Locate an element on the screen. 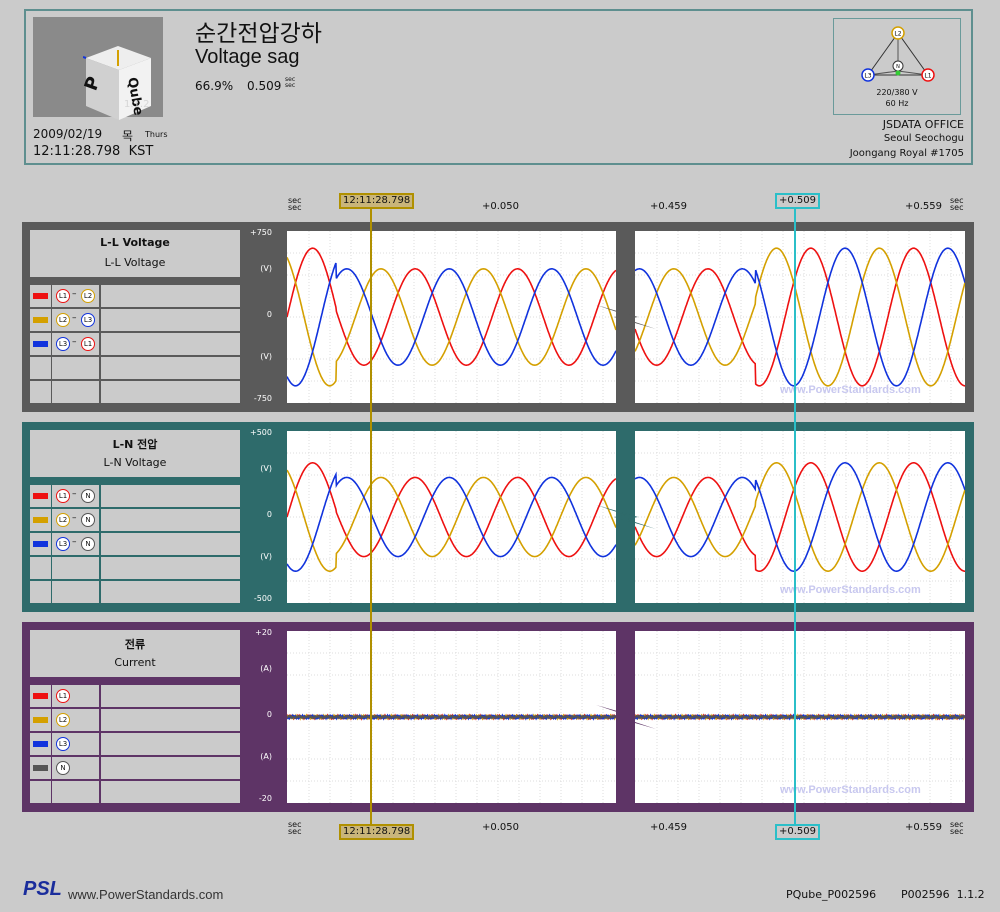  time-tick-0050-top: +0.050 is located at coordinates (501, 206).